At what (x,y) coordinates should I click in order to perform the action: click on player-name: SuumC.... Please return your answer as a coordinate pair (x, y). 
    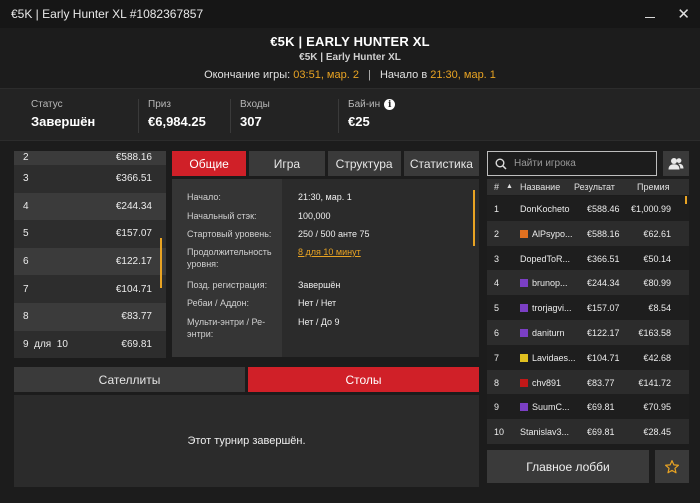
    Looking at the image, I should click on (551, 407).